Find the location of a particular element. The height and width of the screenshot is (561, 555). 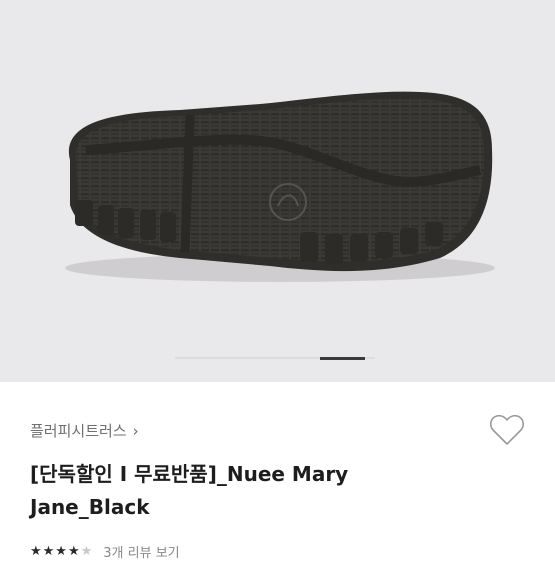

product-title-line-1: [단독할인 I 무료반품]_Nuee Mary is located at coordinates (189, 474).